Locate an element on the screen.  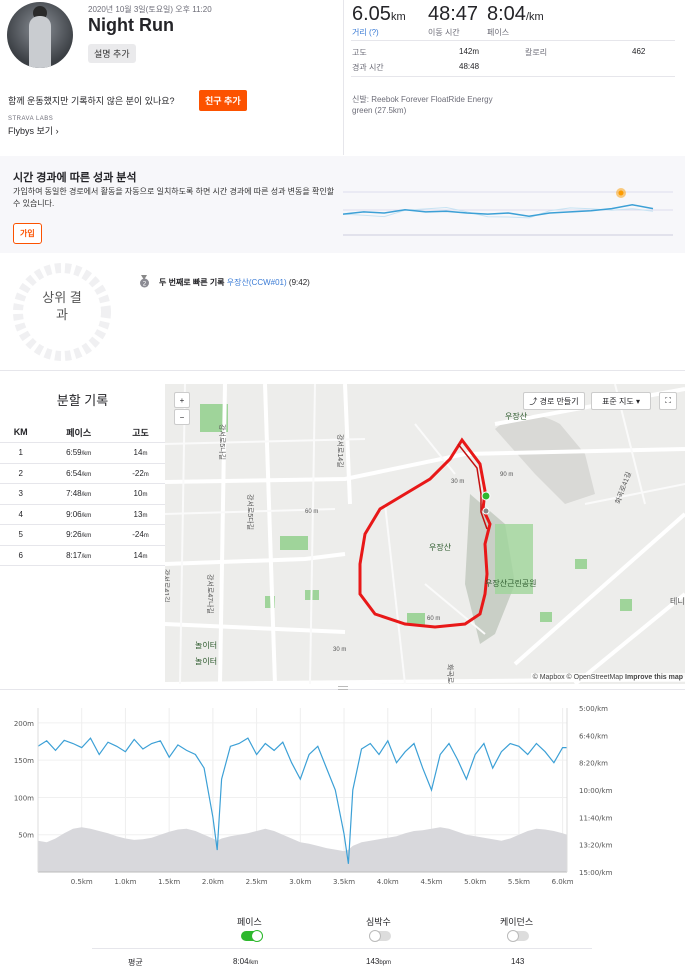
map-label: 60 m is located at coordinates (312, 512).